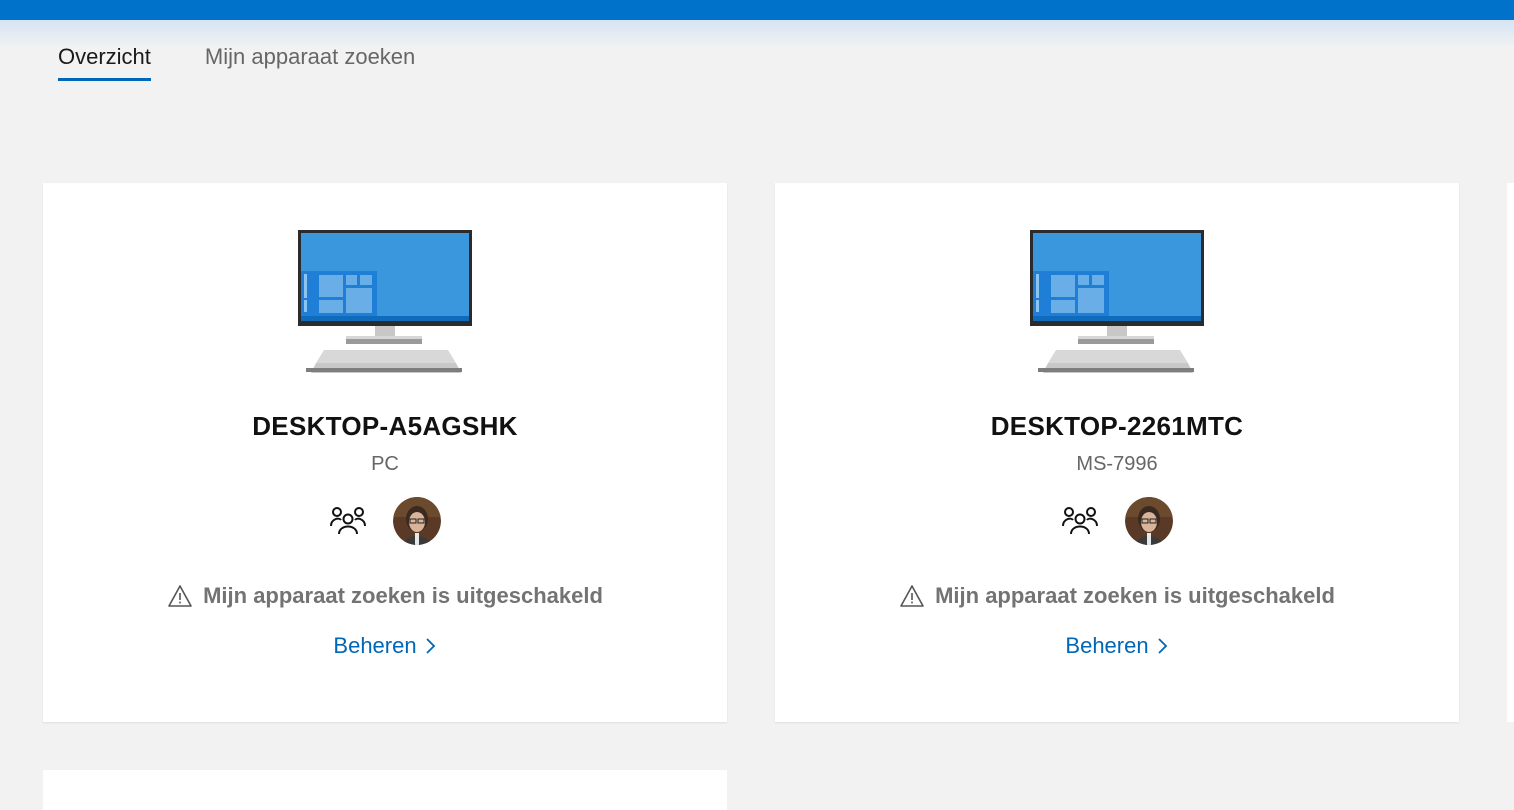 This screenshot has height=810, width=1514. What do you see at coordinates (385, 464) in the screenshot?
I see `device-model: PC` at bounding box center [385, 464].